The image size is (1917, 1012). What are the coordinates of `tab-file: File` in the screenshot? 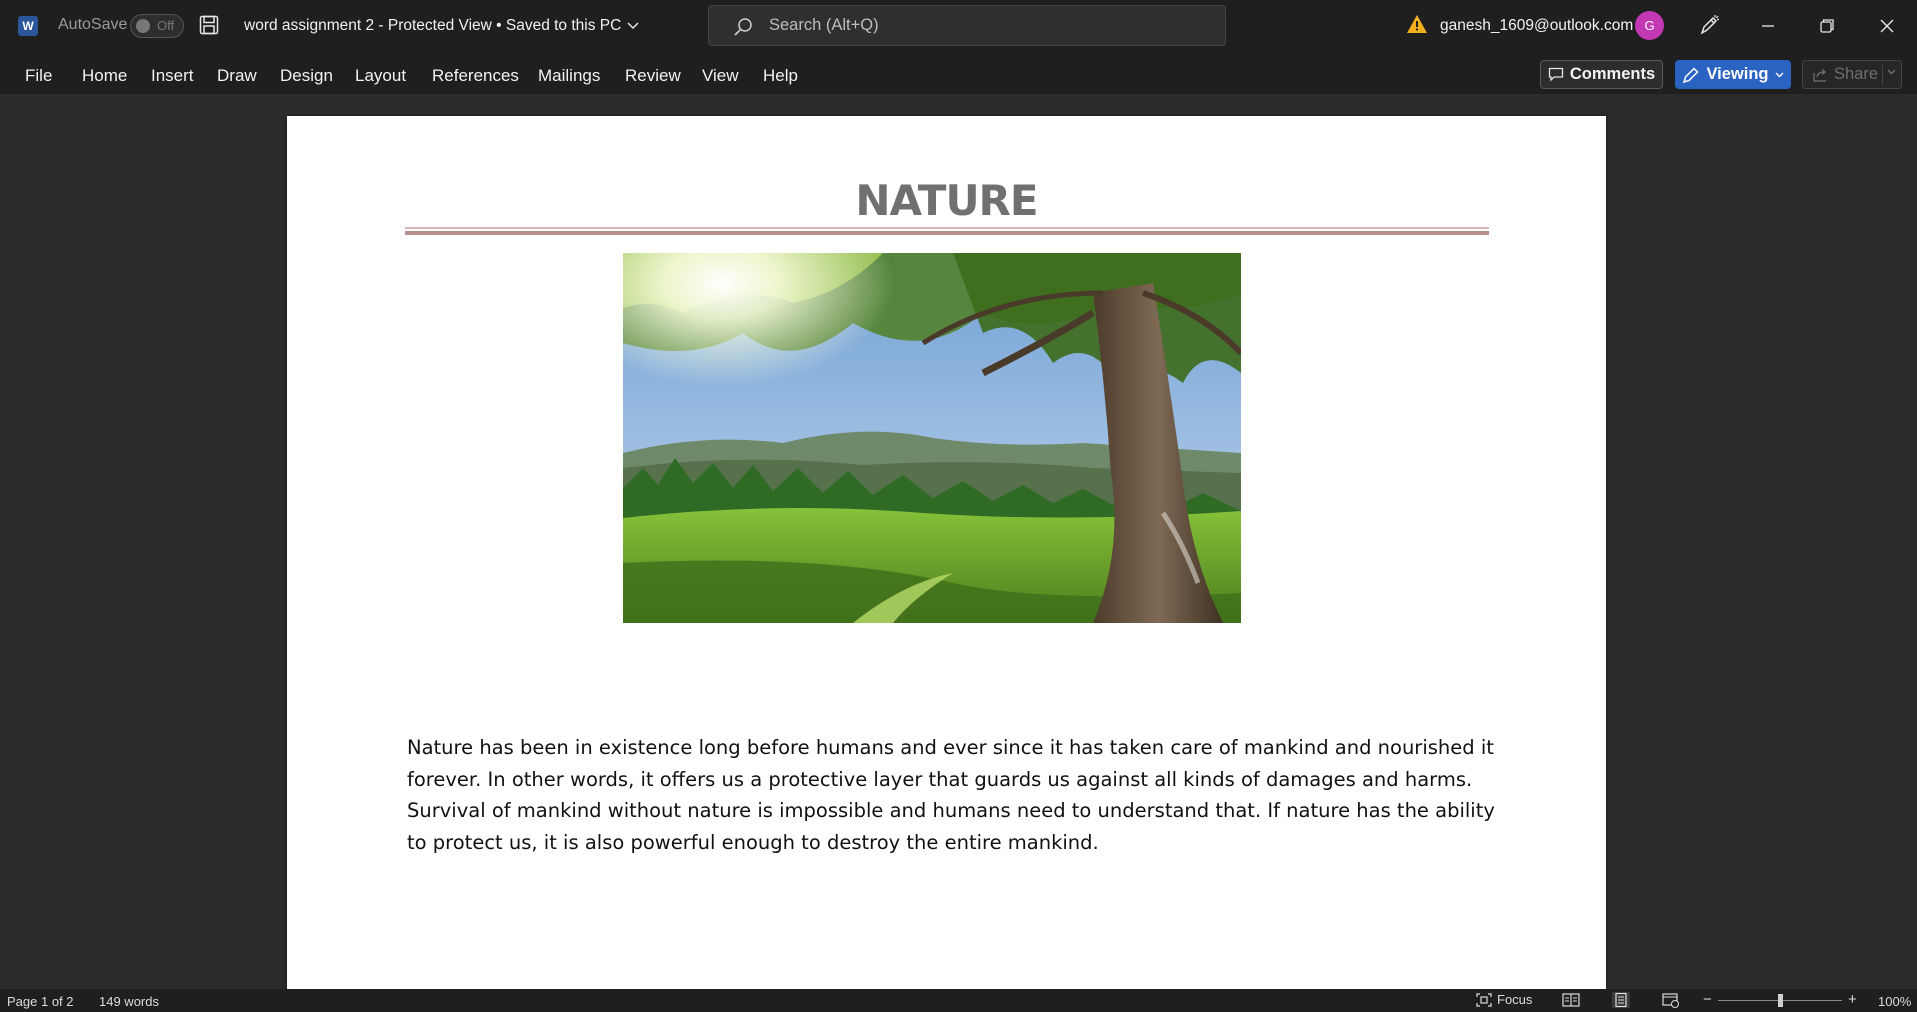 It's located at (38, 76).